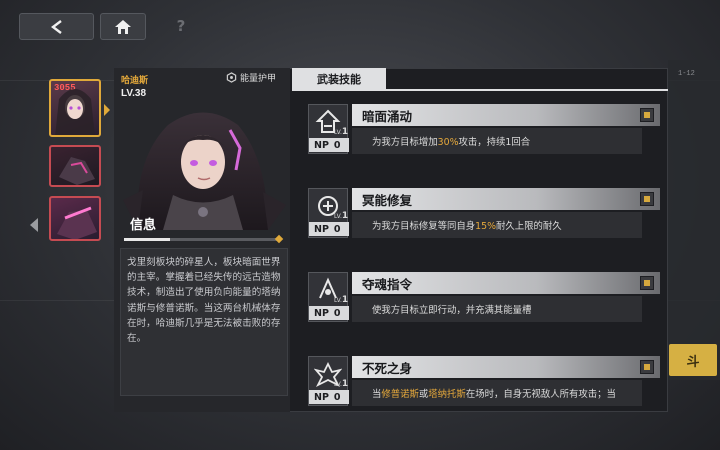  I want to click on character-portrait, so click(203, 165).